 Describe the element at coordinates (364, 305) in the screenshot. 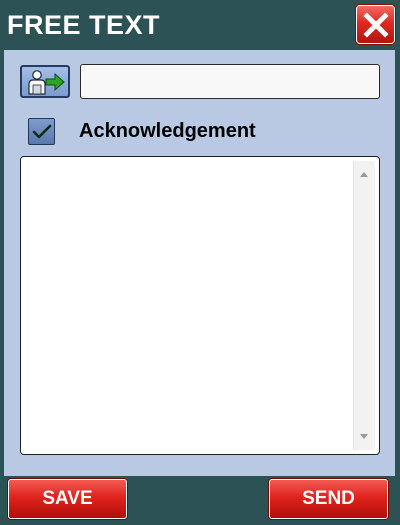

I see `message-scrollbar` at that location.